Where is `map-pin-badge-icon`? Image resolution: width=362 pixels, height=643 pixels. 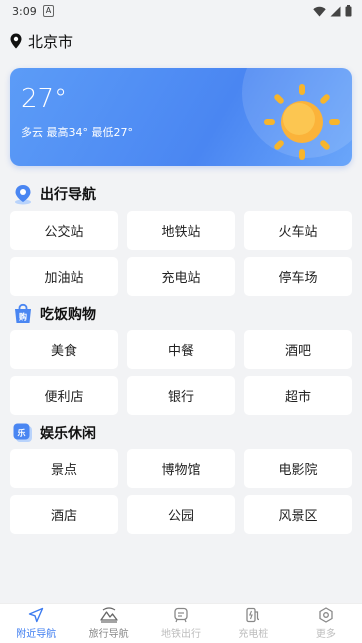 map-pin-badge-icon is located at coordinates (23, 195).